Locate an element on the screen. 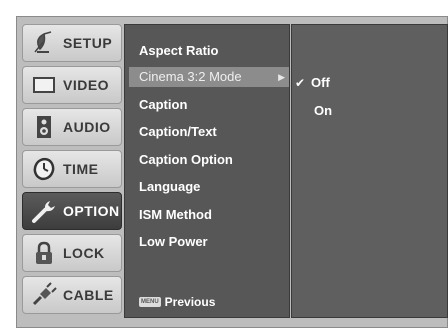 Image resolution: width=448 pixels, height=331 pixels. tab-label: OPTION is located at coordinates (91, 211).